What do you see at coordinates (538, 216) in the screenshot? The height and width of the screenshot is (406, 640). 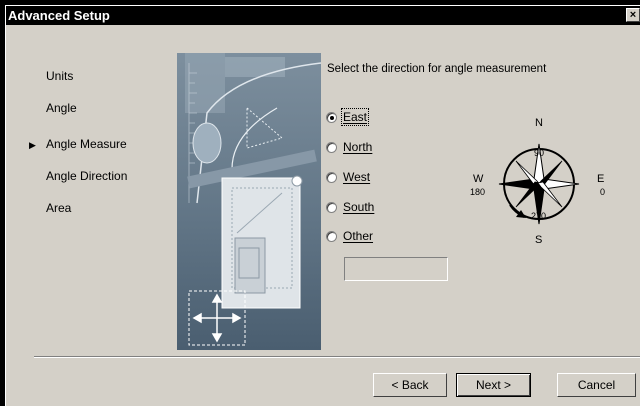 I see `compass-deg-270: 270` at bounding box center [538, 216].